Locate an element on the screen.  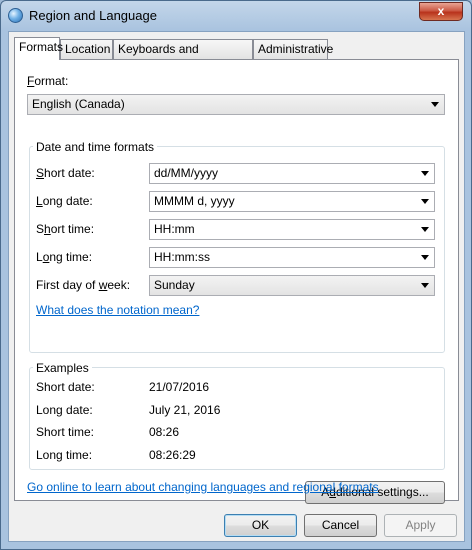
title-bar: Region and Language x is located at coordinates (236, 16).